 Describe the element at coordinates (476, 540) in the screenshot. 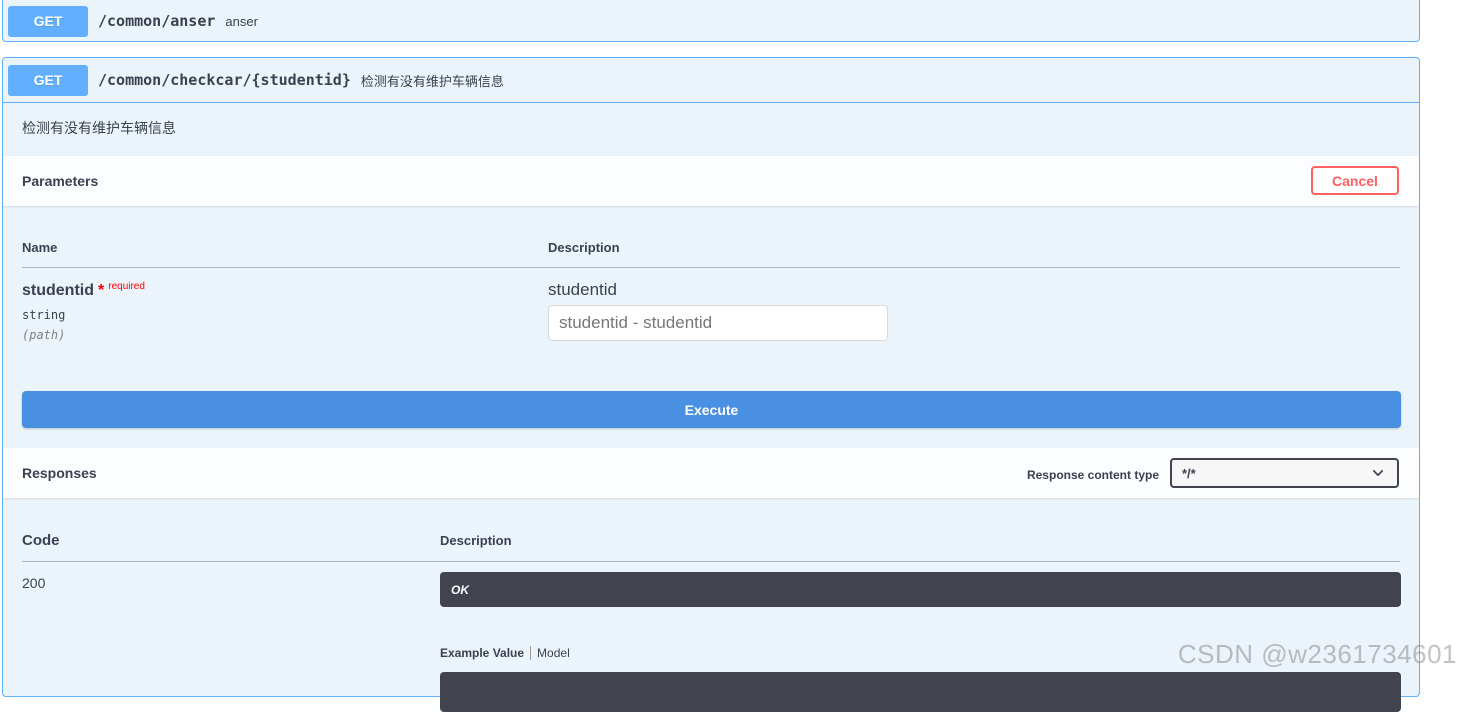

I see `response-description-column-header: Description` at that location.